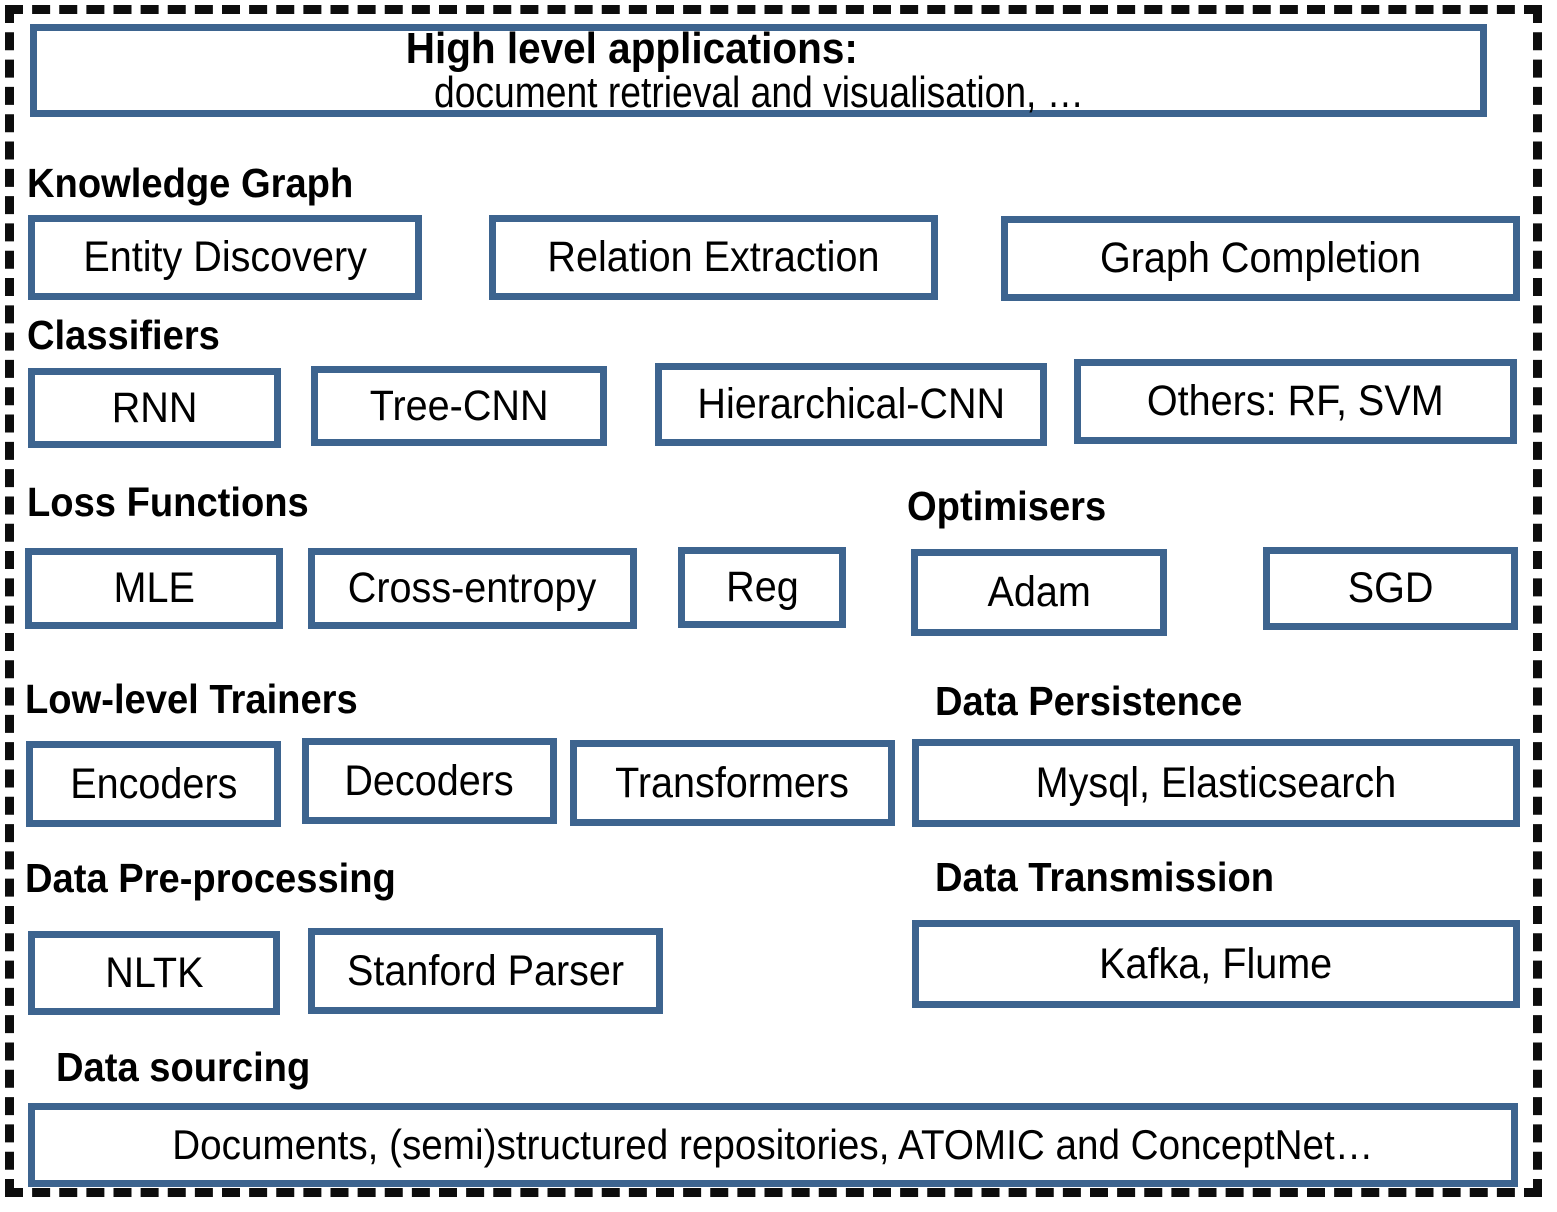 This screenshot has width=1557, height=1212. What do you see at coordinates (210, 878) in the screenshot?
I see `heading-data-pre-processing: Data Pre-processing` at bounding box center [210, 878].